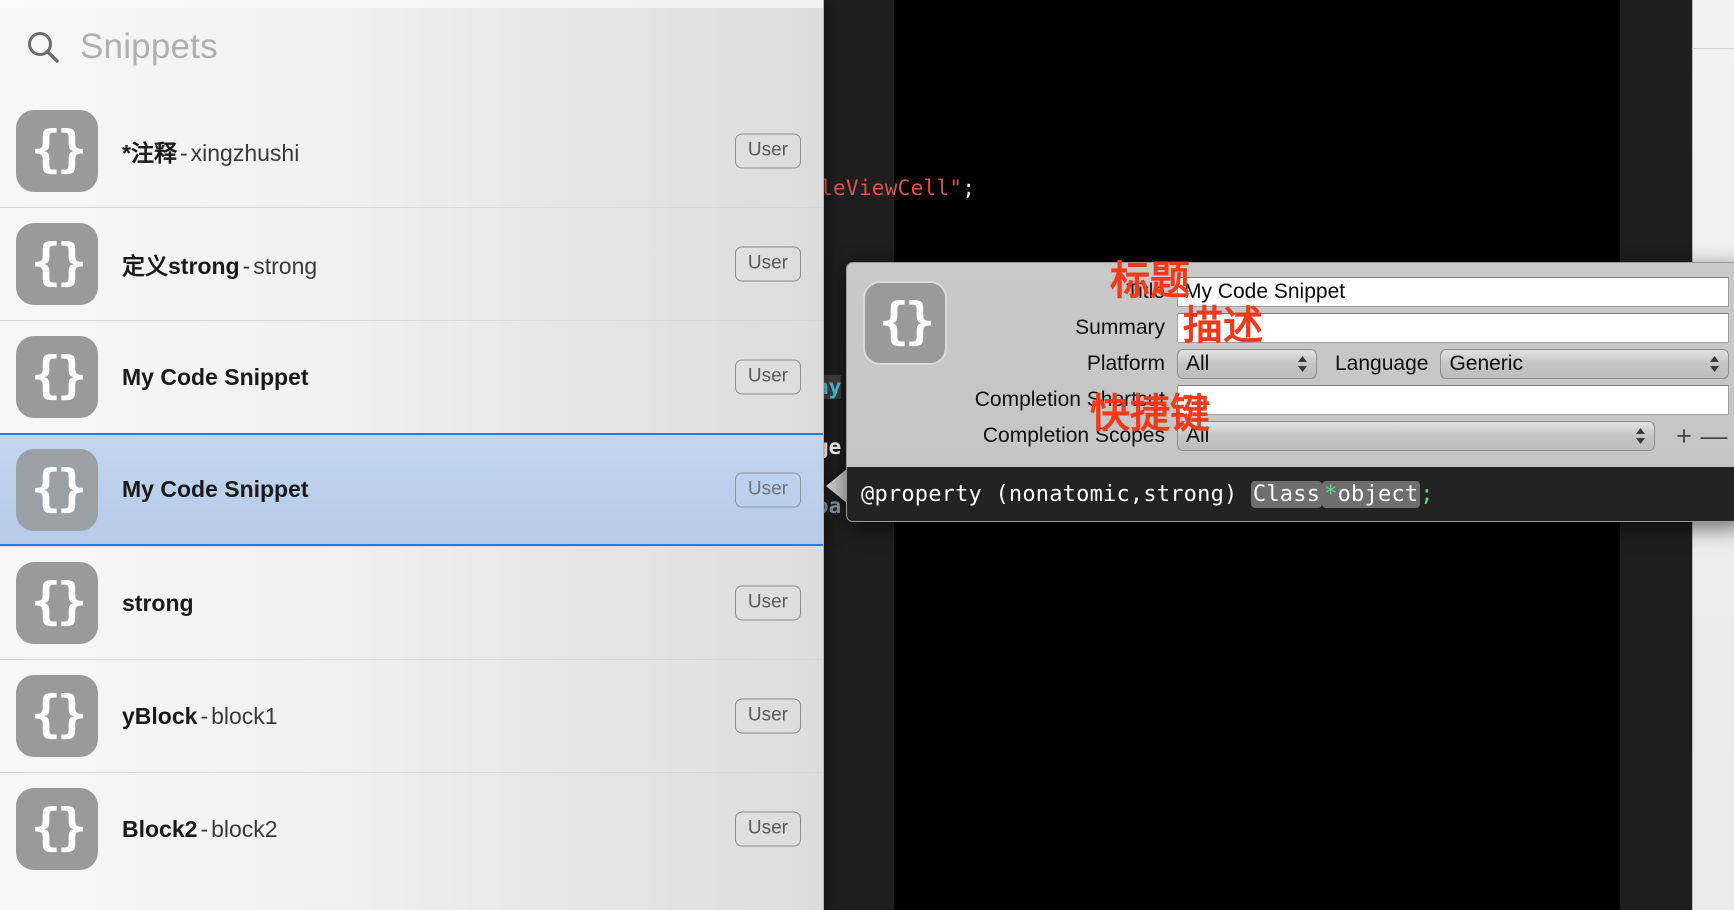  I want to click on completion-scopes-value: All, so click(1198, 435).